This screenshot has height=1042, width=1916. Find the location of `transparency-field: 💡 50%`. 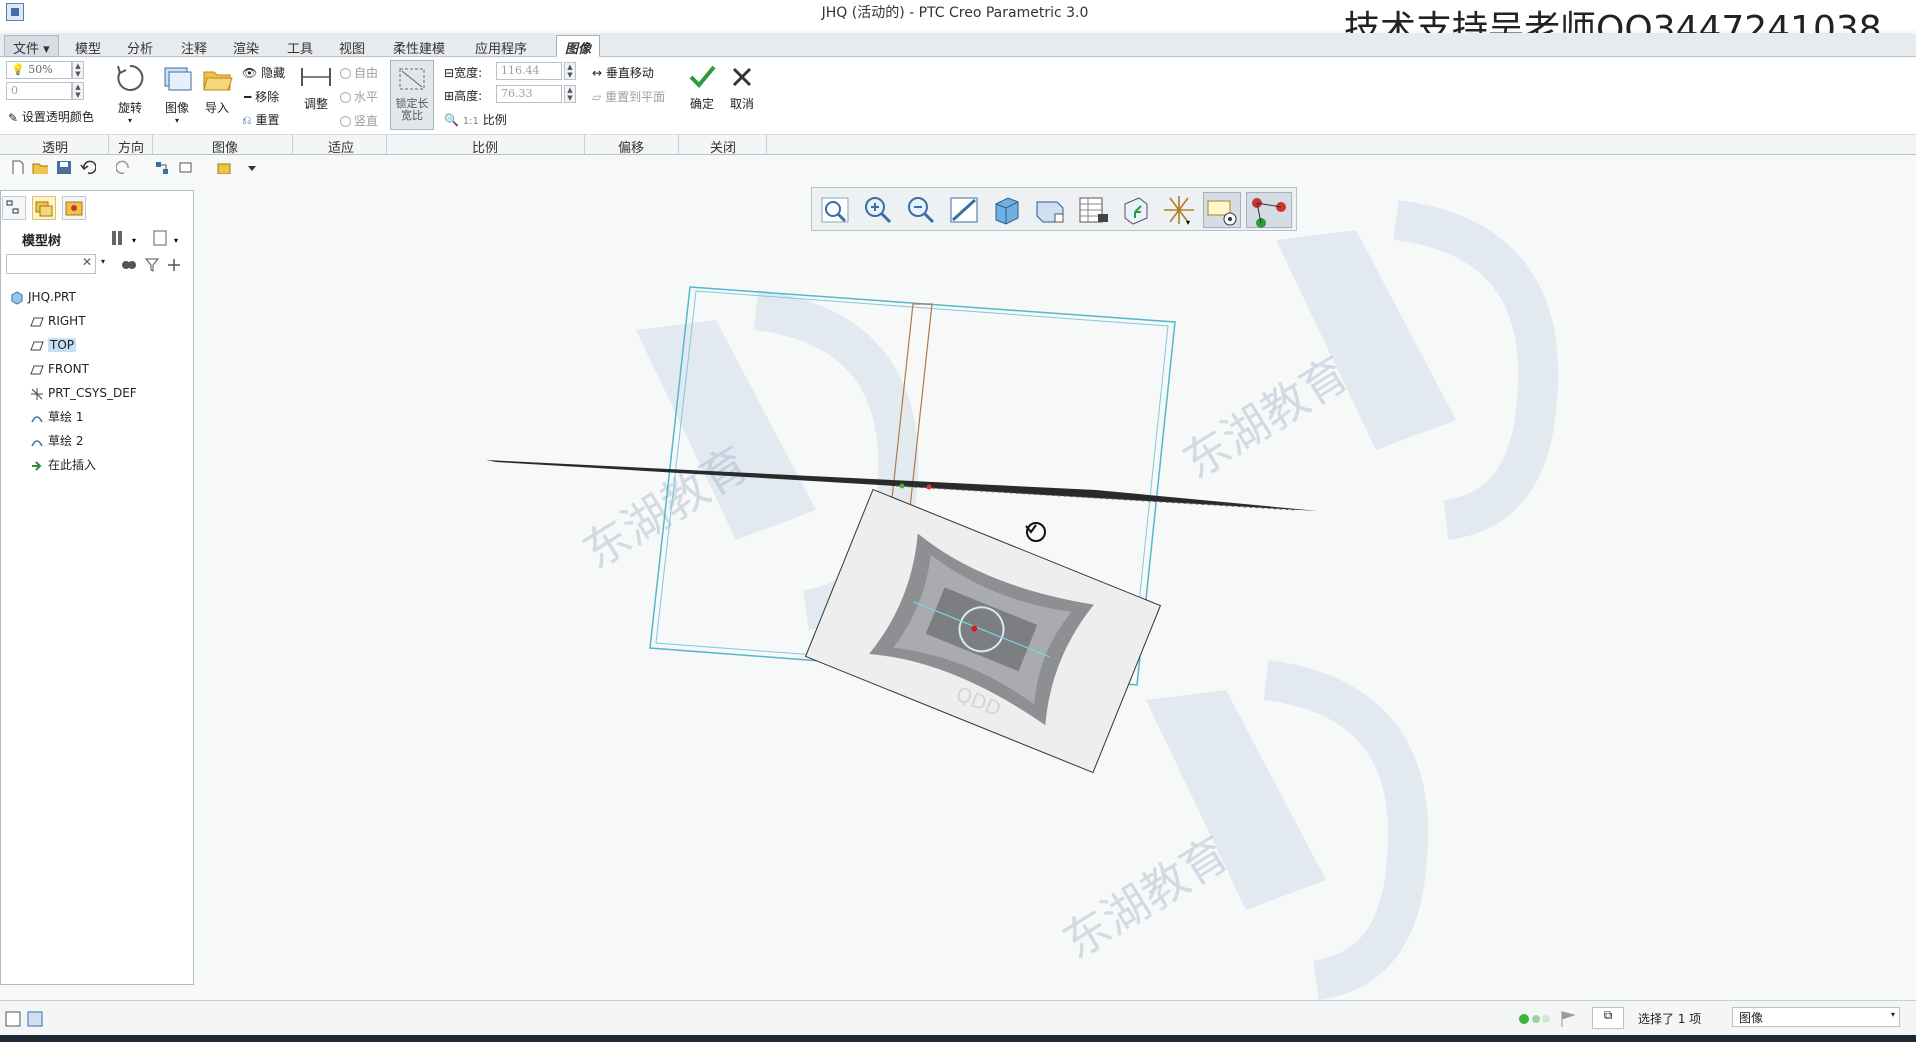

transparency-field: 💡 50% is located at coordinates (39, 70).